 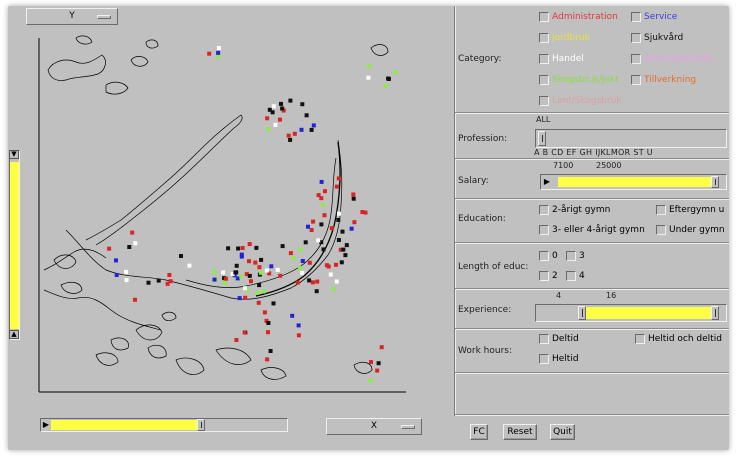 What do you see at coordinates (697, 230) in the screenshot?
I see `education-undergymn-label: Under gymn` at bounding box center [697, 230].